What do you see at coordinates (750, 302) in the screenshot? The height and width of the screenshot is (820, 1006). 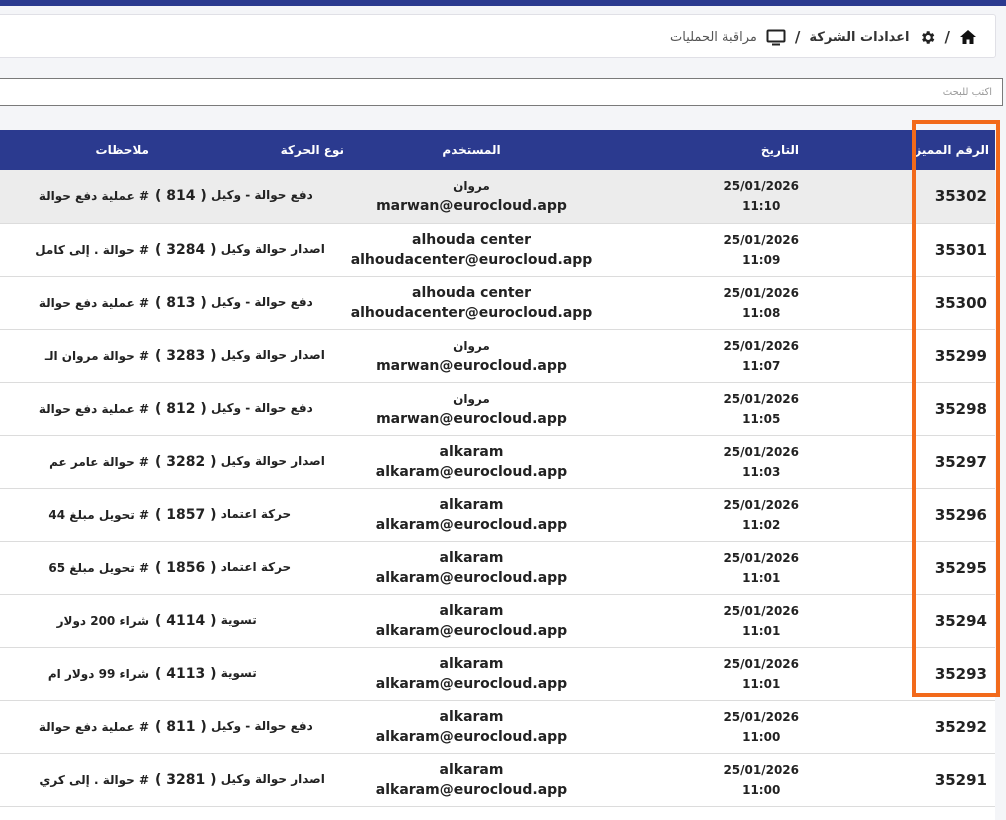 I see `cell-date: 25/01/2026 11:08` at bounding box center [750, 302].